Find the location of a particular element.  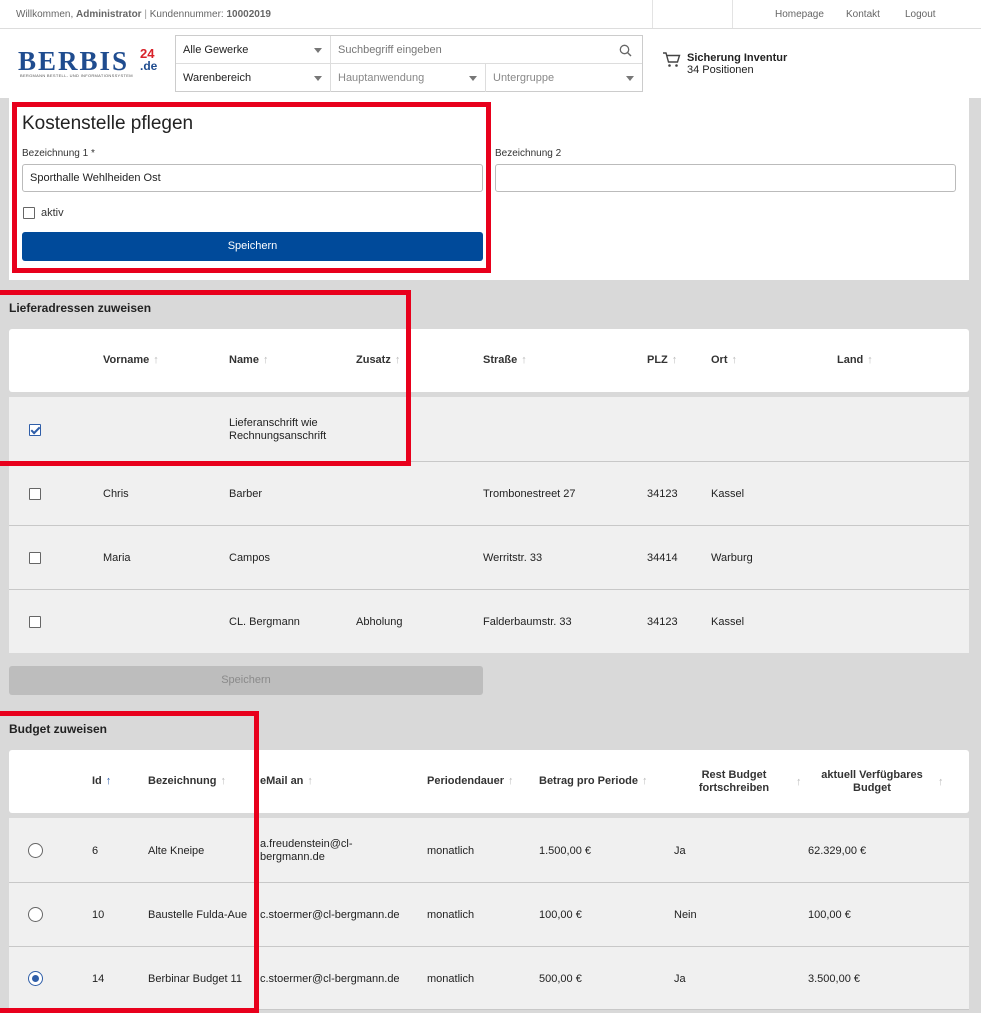

row-email-line2: bergmann.de is located at coordinates (292, 857).